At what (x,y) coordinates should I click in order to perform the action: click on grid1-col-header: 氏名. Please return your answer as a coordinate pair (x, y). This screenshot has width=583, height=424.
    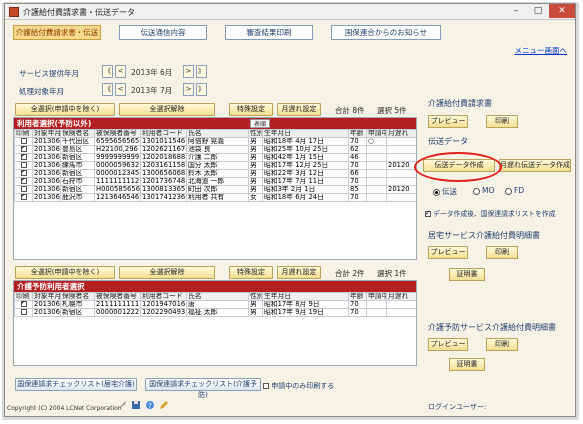
    Looking at the image, I should click on (217, 133).